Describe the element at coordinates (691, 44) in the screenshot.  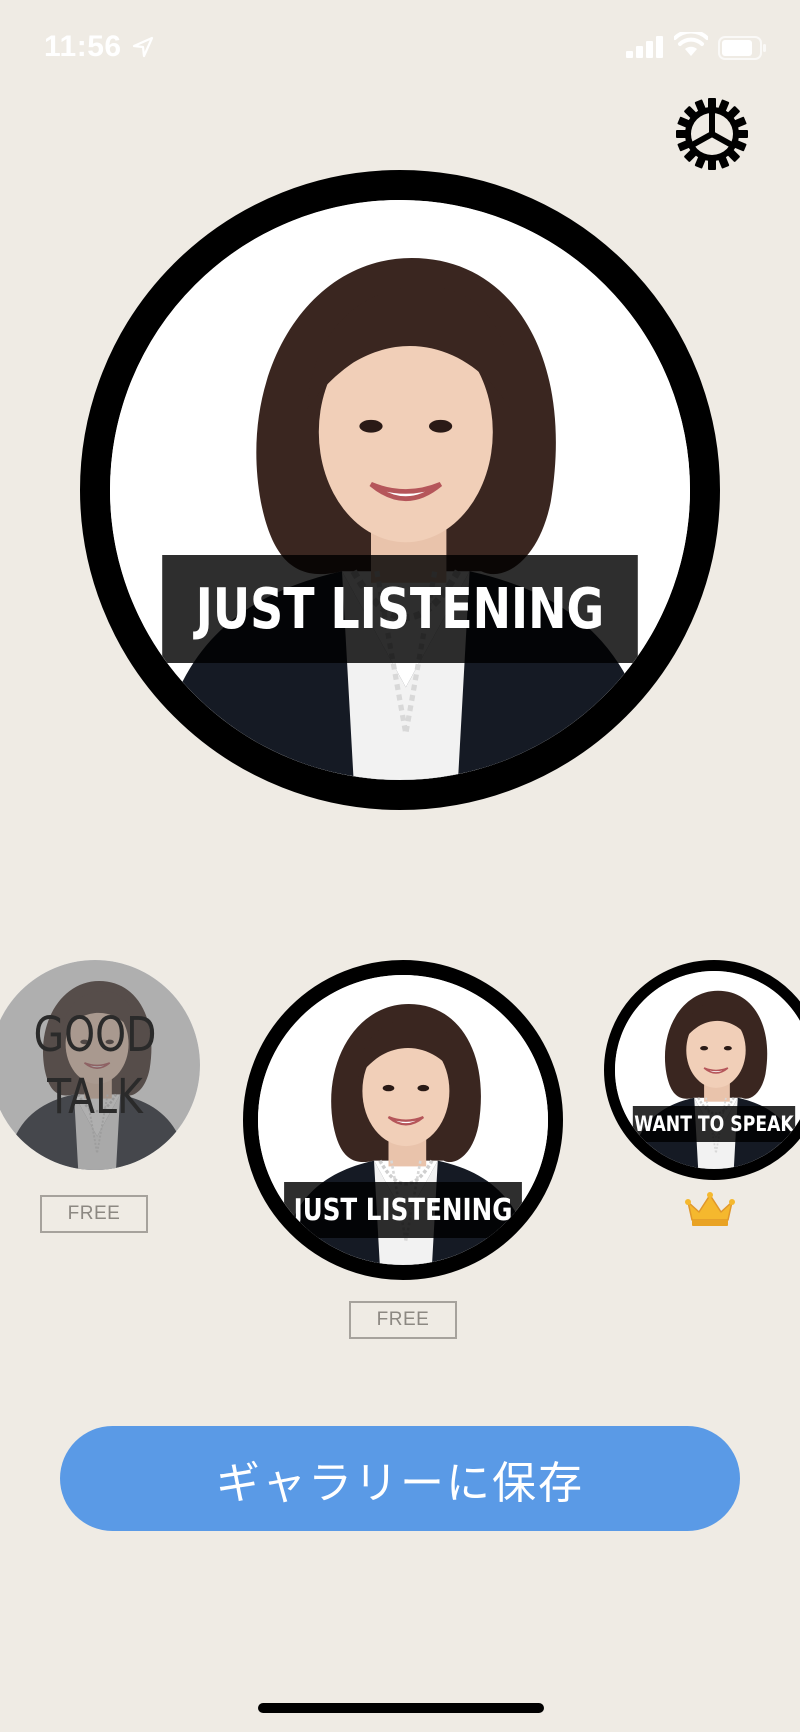
I see `wifi-icon` at that location.